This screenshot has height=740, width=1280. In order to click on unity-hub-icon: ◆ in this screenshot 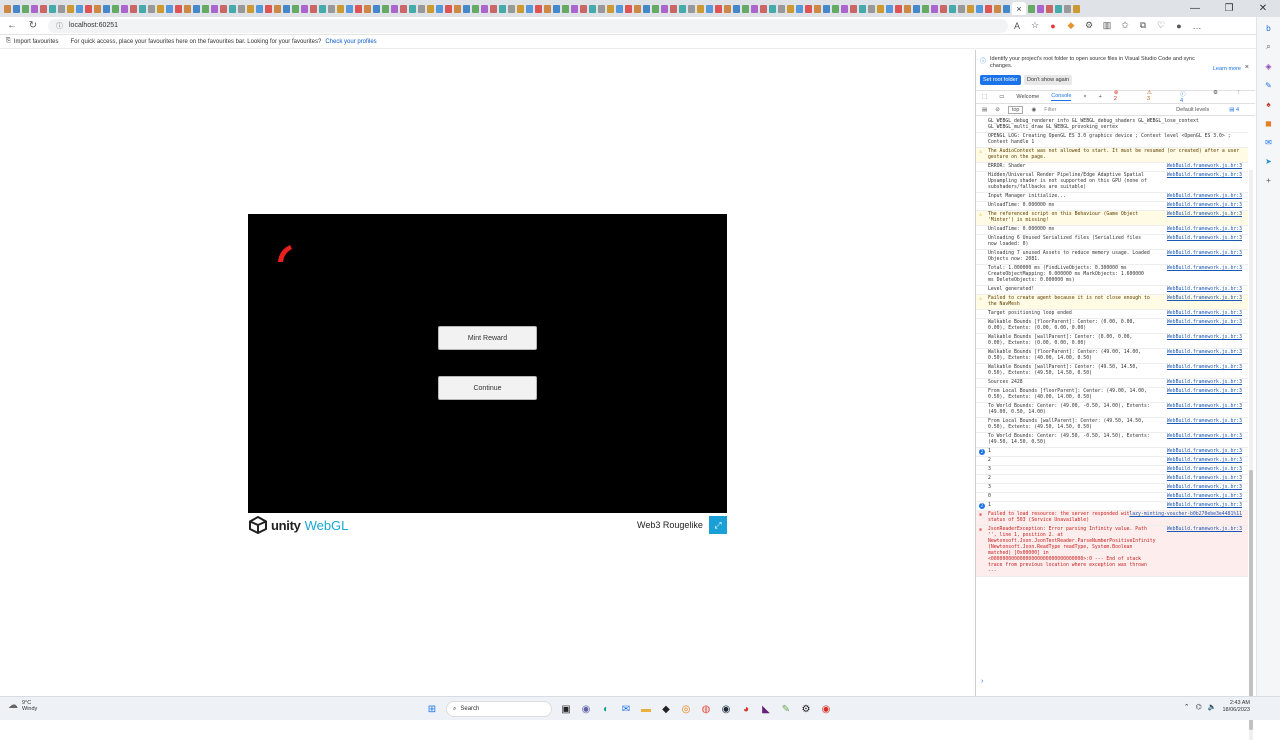, I will do `click(666, 709)`.